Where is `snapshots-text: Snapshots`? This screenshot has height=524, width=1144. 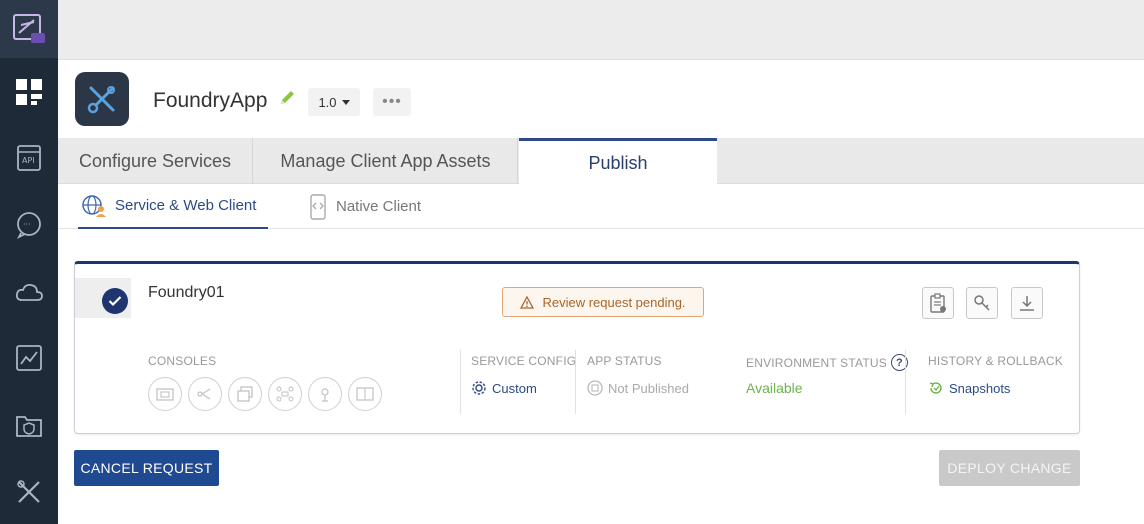 snapshots-text: Snapshots is located at coordinates (980, 388).